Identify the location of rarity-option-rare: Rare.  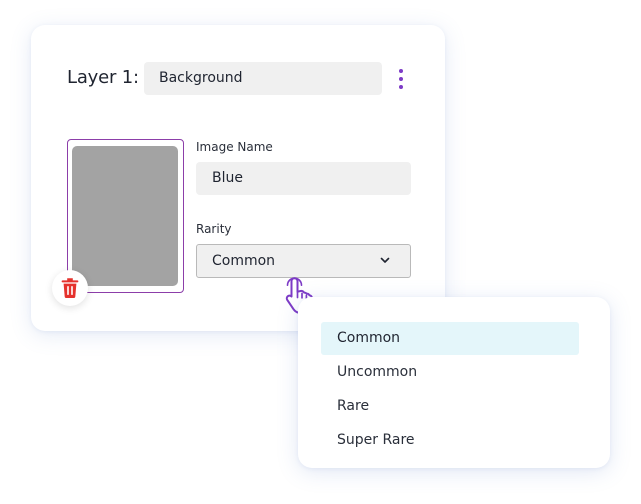
(450, 406).